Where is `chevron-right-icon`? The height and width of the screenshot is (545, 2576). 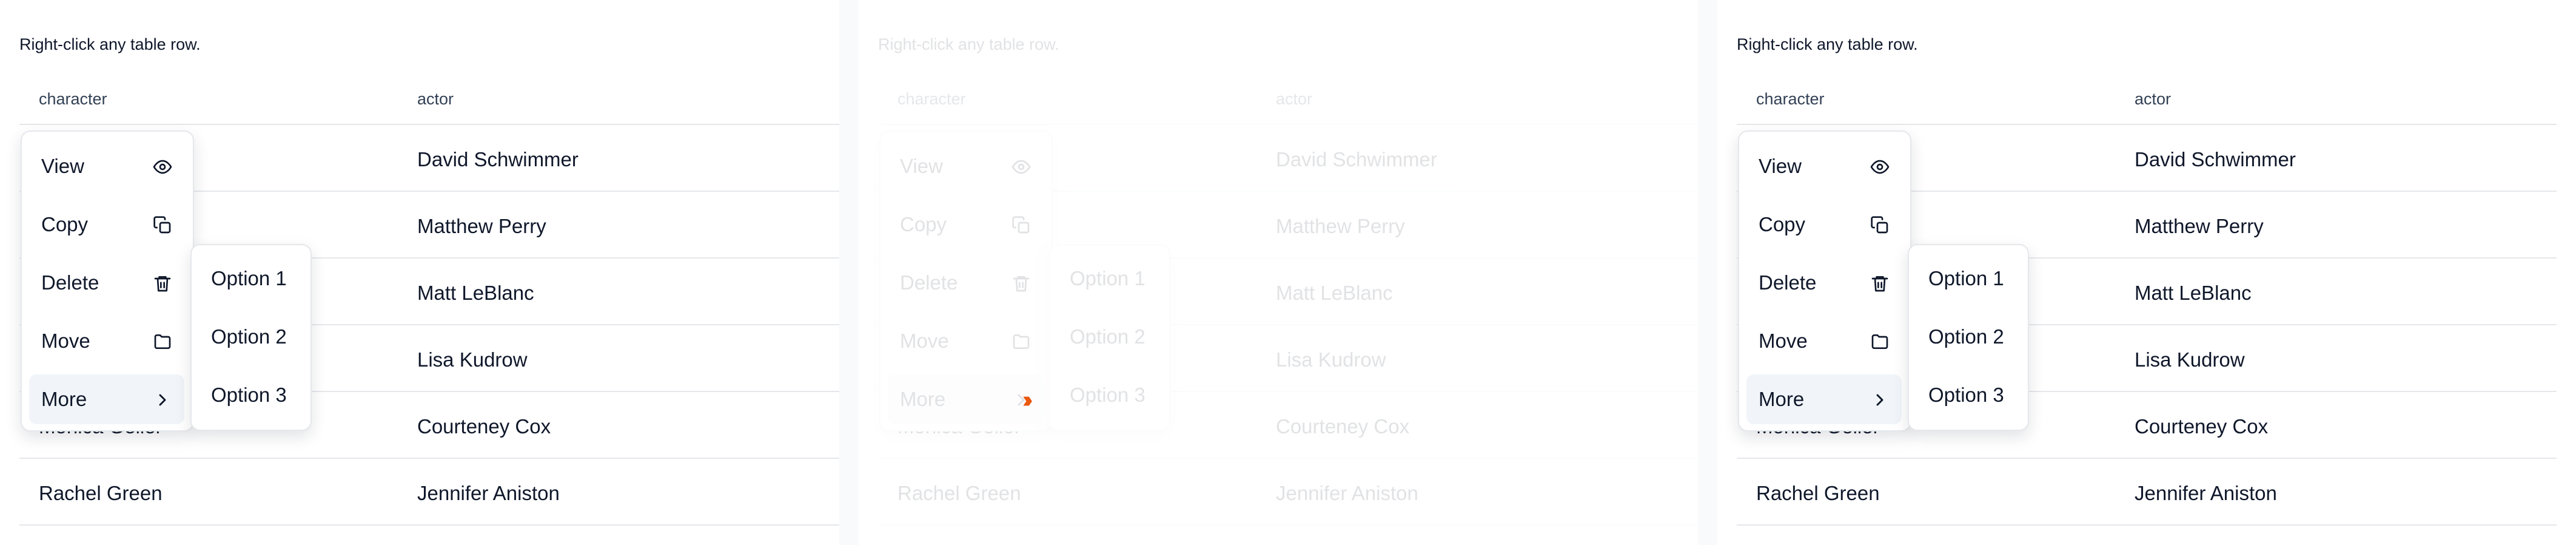
chevron-right-icon is located at coordinates (1880, 400).